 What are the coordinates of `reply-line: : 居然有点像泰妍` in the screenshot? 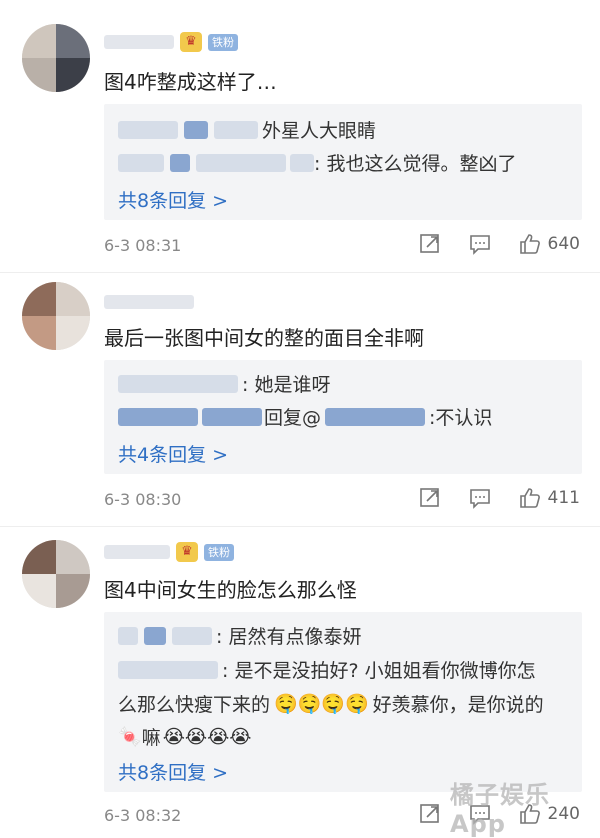 It's located at (239, 635).